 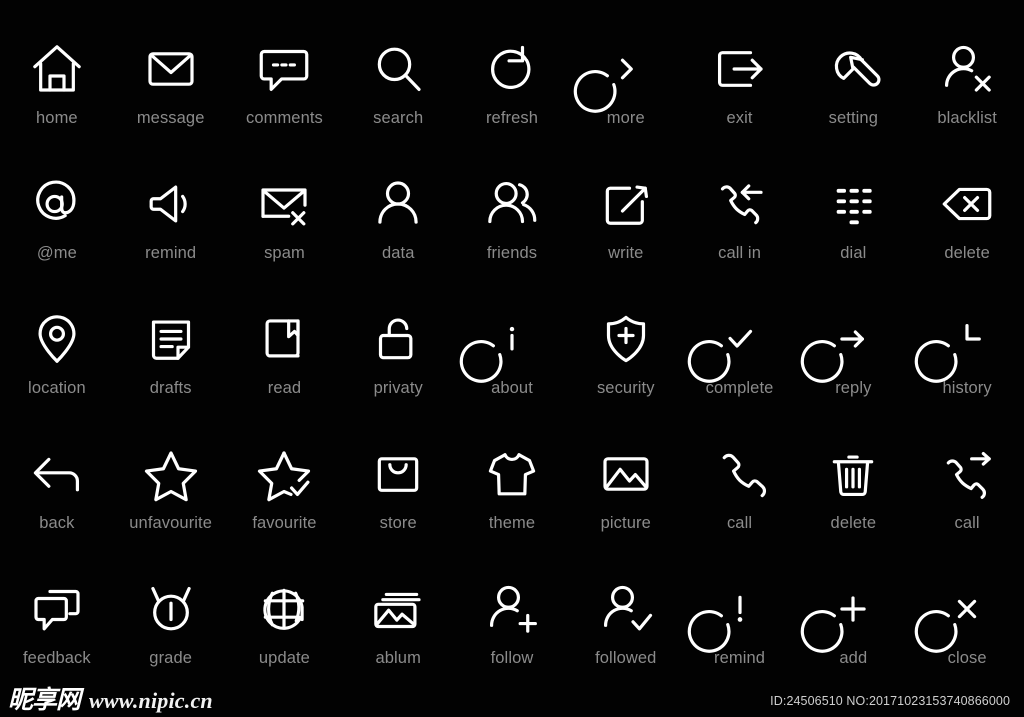 I want to click on refresh-arrow-icon, so click(x=512, y=69).